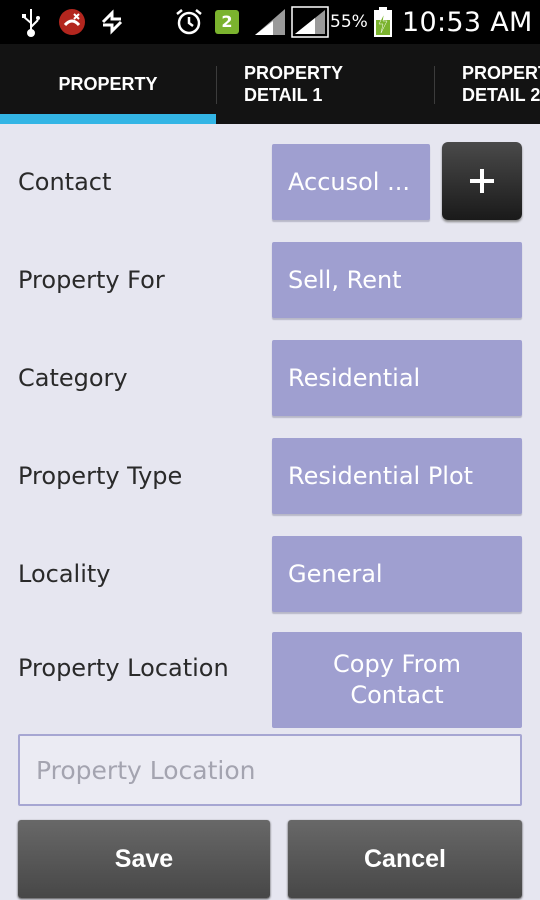  I want to click on copy-from-contact-button: Copy From Contact, so click(397, 680).